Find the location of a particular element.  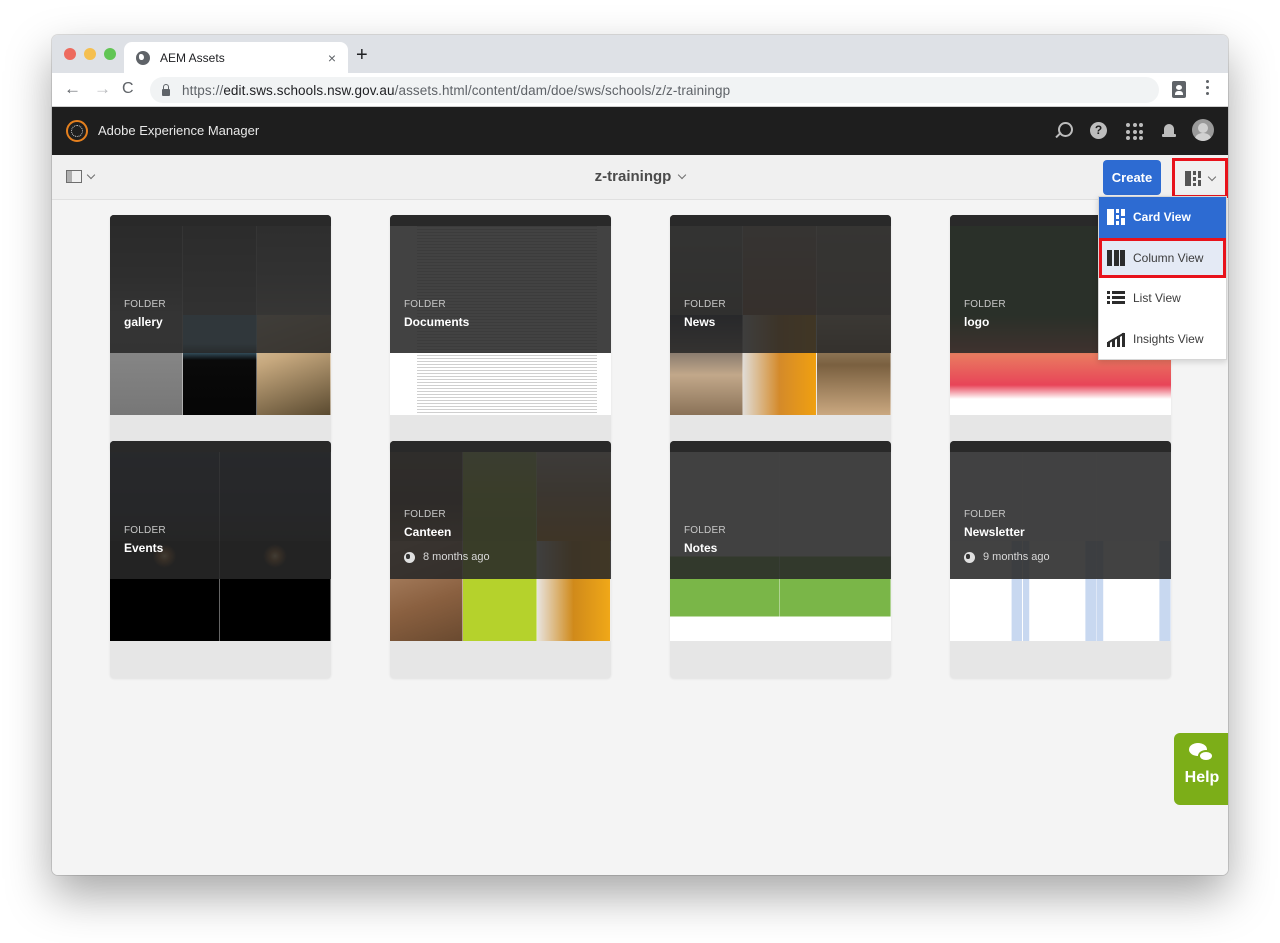

list-view-icon is located at coordinates (1116, 298).